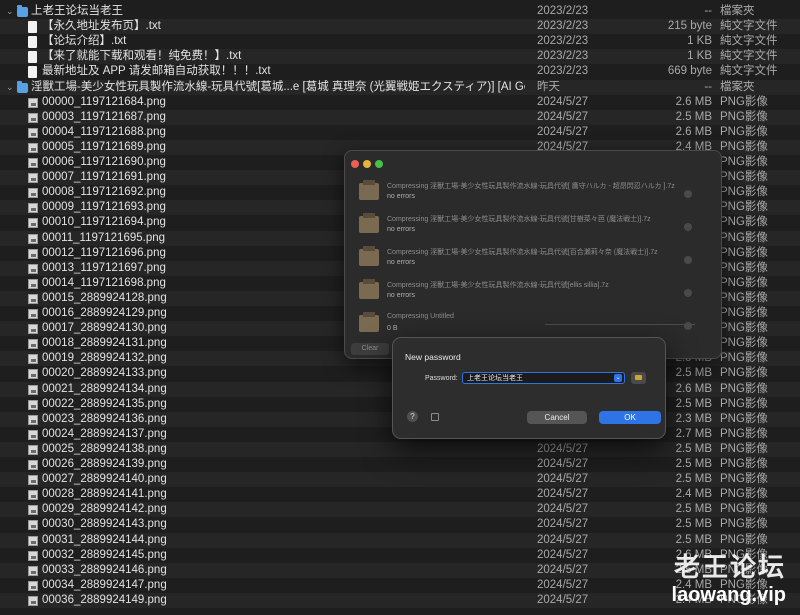 The height and width of the screenshot is (615, 800). What do you see at coordinates (737, 11) in the screenshot?
I see `file-kind: 檔案夾` at bounding box center [737, 11].